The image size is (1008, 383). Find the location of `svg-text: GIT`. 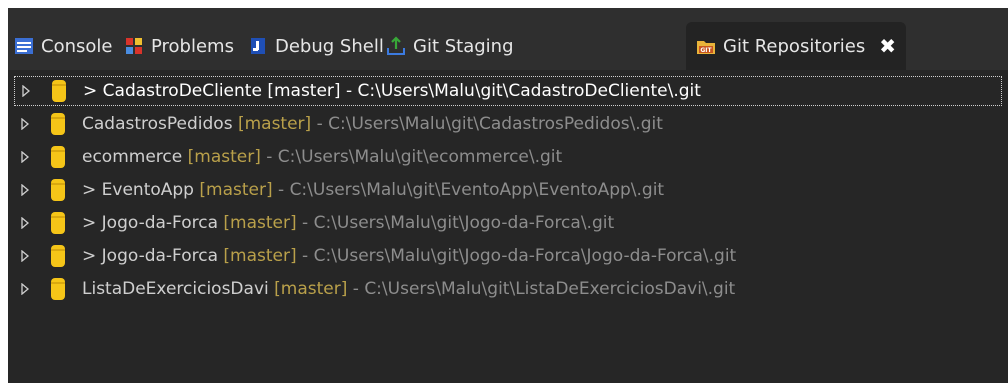

svg-text: GIT is located at coordinates (706, 50).